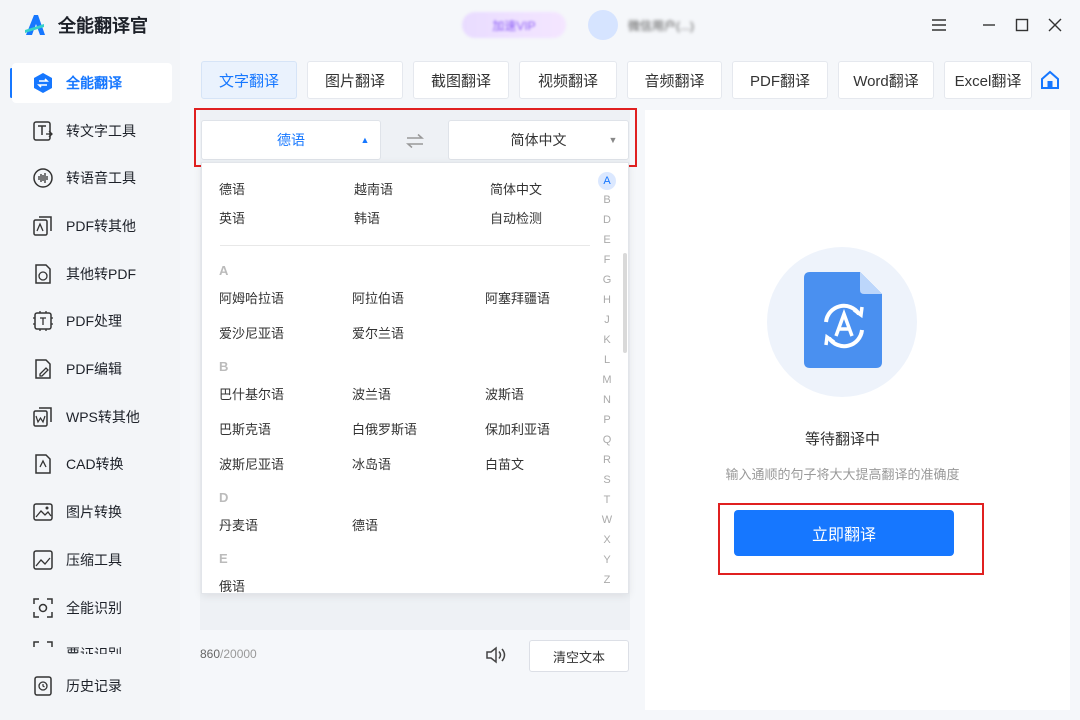 The width and height of the screenshot is (1080, 720). What do you see at coordinates (607, 460) in the screenshot?
I see `alpha-index-r: R` at bounding box center [607, 460].